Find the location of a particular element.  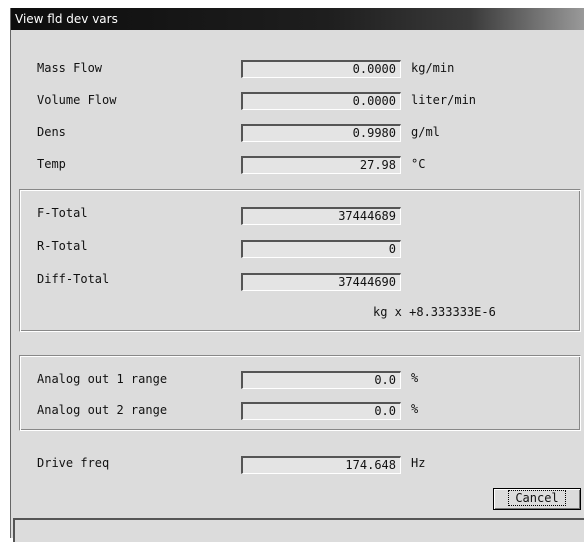

f-total-value: 37444689 is located at coordinates (321, 216).